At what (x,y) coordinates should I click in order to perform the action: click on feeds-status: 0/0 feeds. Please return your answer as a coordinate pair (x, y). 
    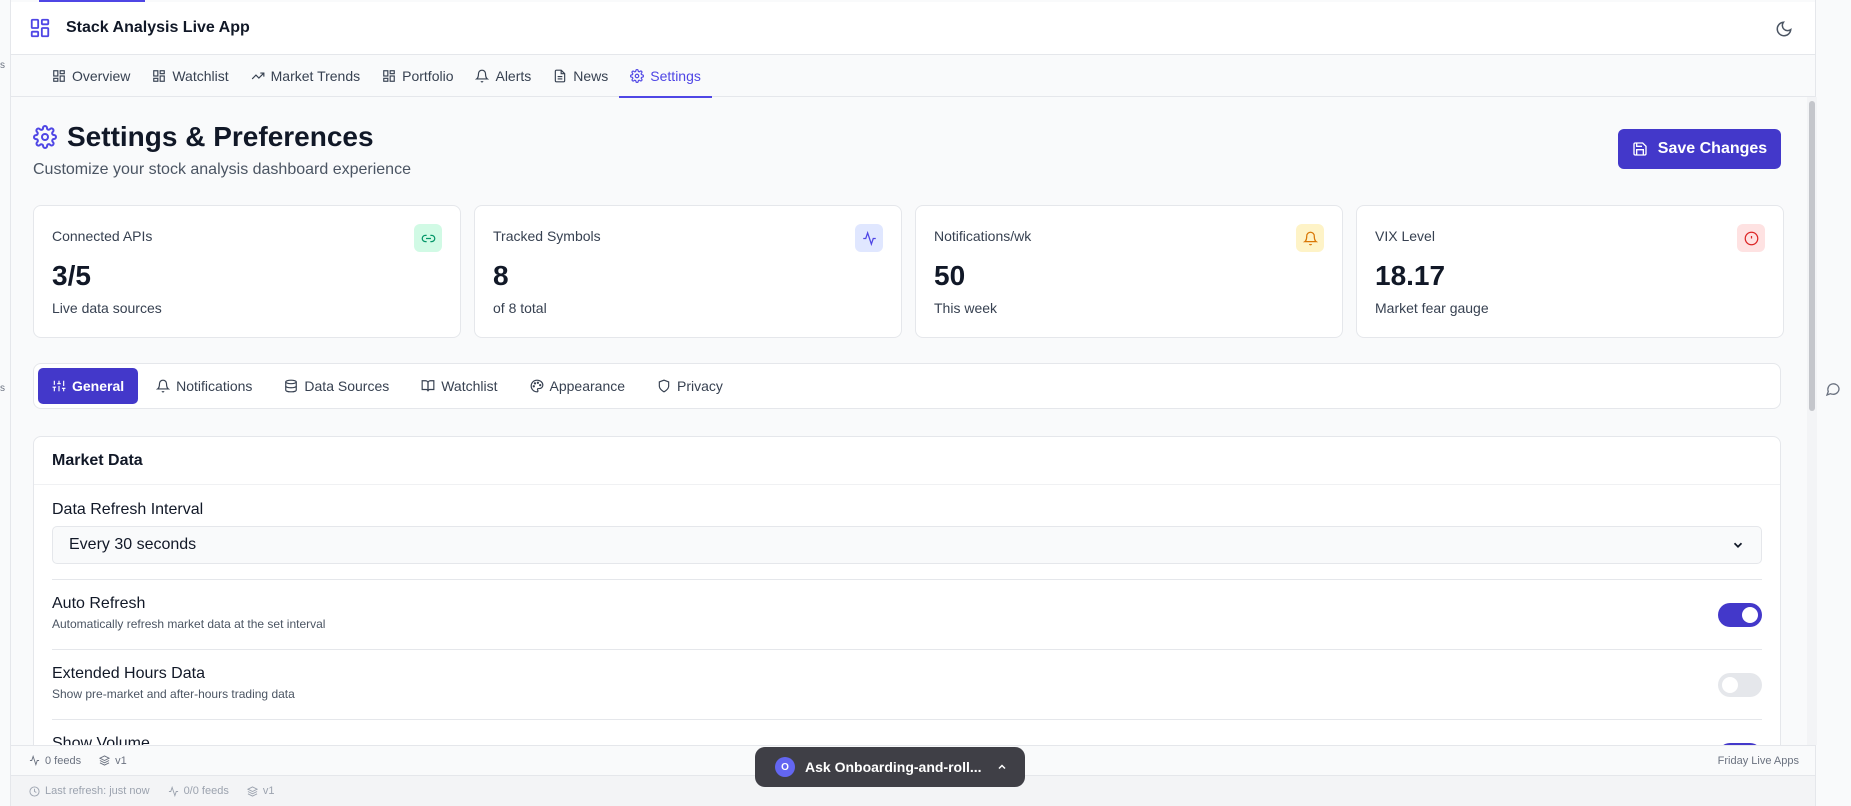
    Looking at the image, I should click on (198, 791).